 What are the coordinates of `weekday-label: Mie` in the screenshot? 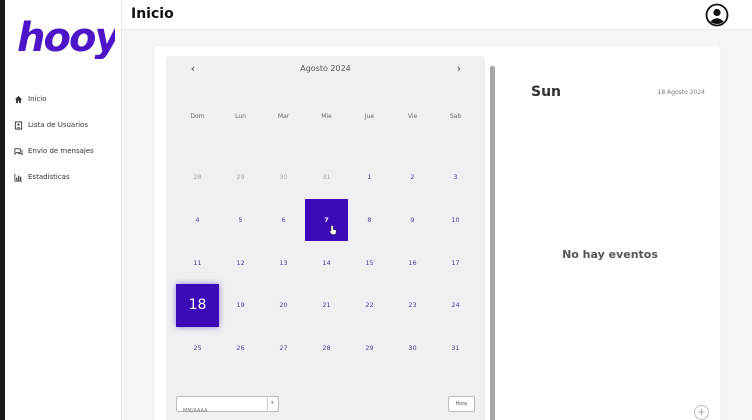 It's located at (326, 116).